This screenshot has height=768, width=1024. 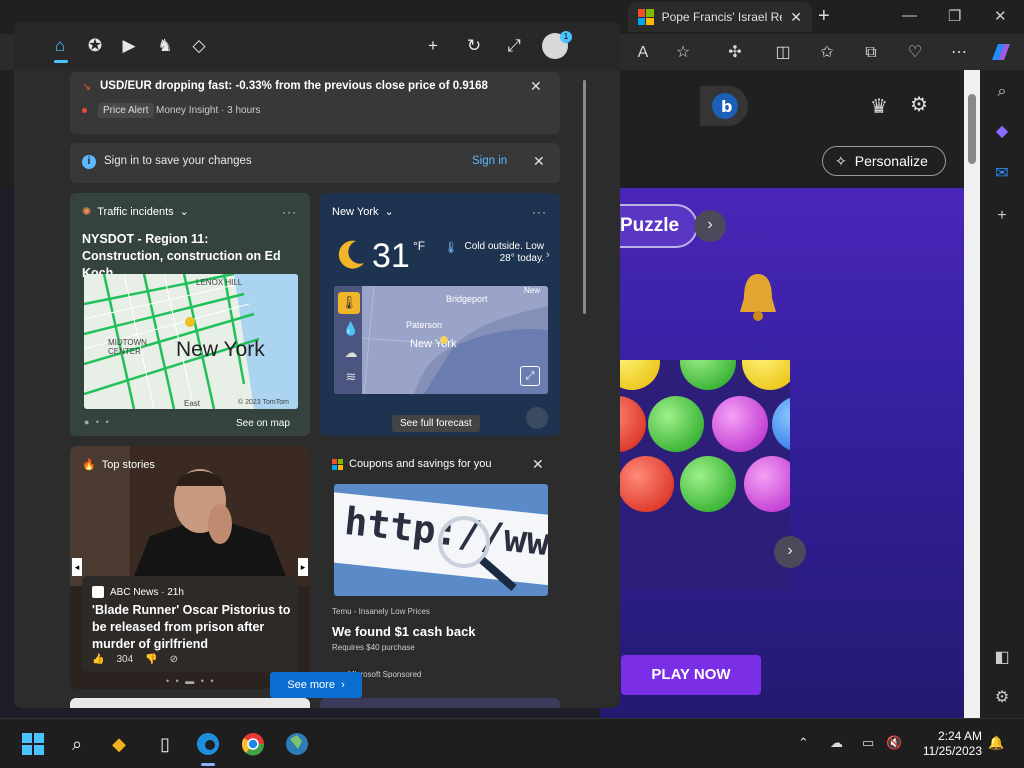 I want to click on favorite-star-icon: ☆, so click(x=683, y=53).